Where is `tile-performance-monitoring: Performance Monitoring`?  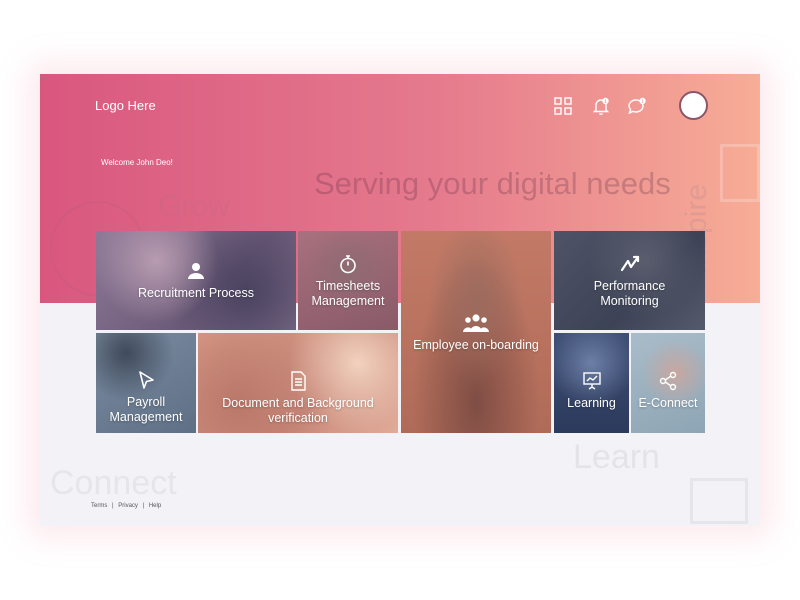
tile-performance-monitoring: Performance Monitoring is located at coordinates (629, 280).